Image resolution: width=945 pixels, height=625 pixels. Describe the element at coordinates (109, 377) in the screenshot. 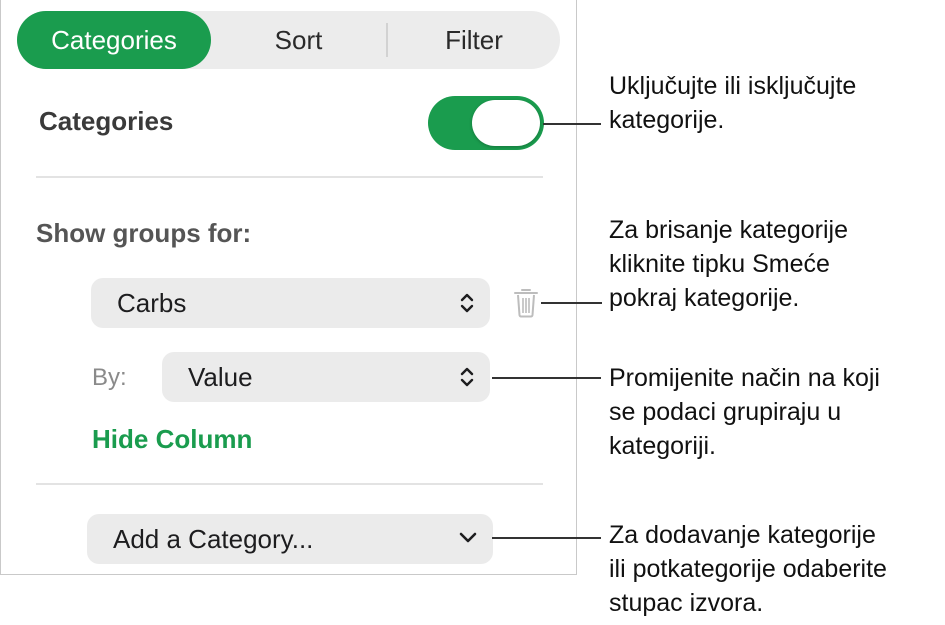

I see `by-label: By:` at that location.